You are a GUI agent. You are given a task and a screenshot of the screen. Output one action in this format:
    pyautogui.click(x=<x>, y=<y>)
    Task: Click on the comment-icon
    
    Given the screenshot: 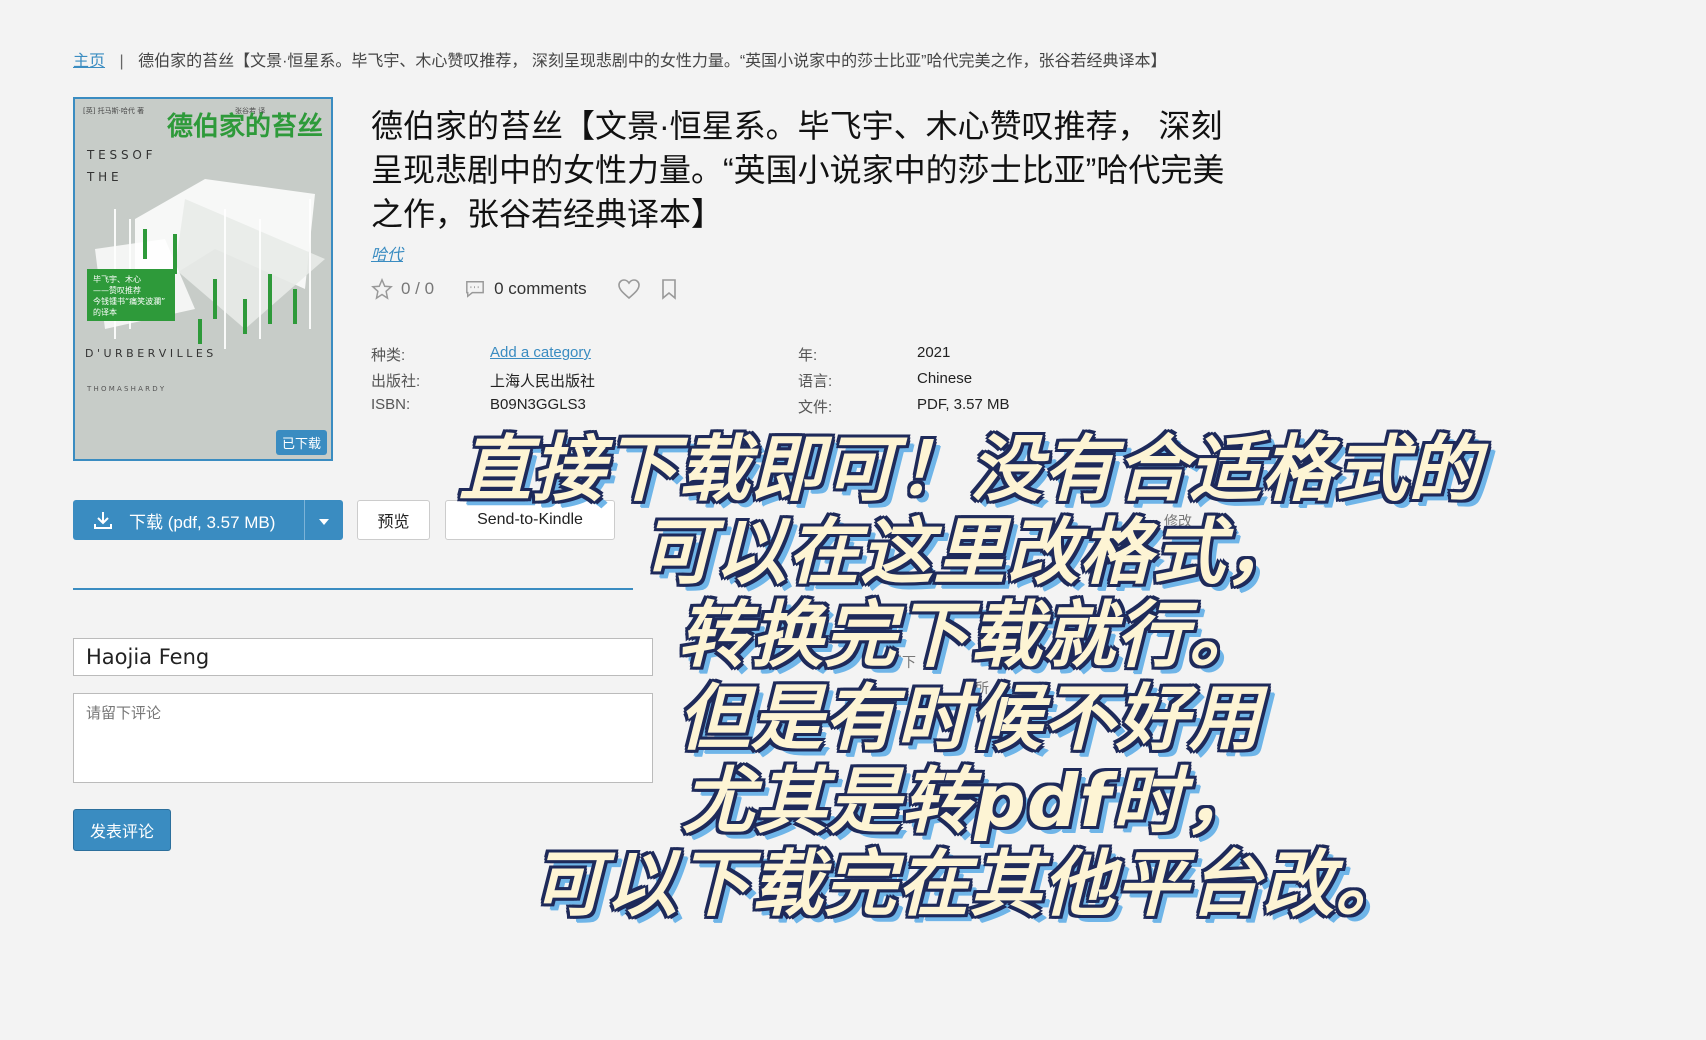 What is the action you would take?
    pyautogui.click(x=475, y=289)
    